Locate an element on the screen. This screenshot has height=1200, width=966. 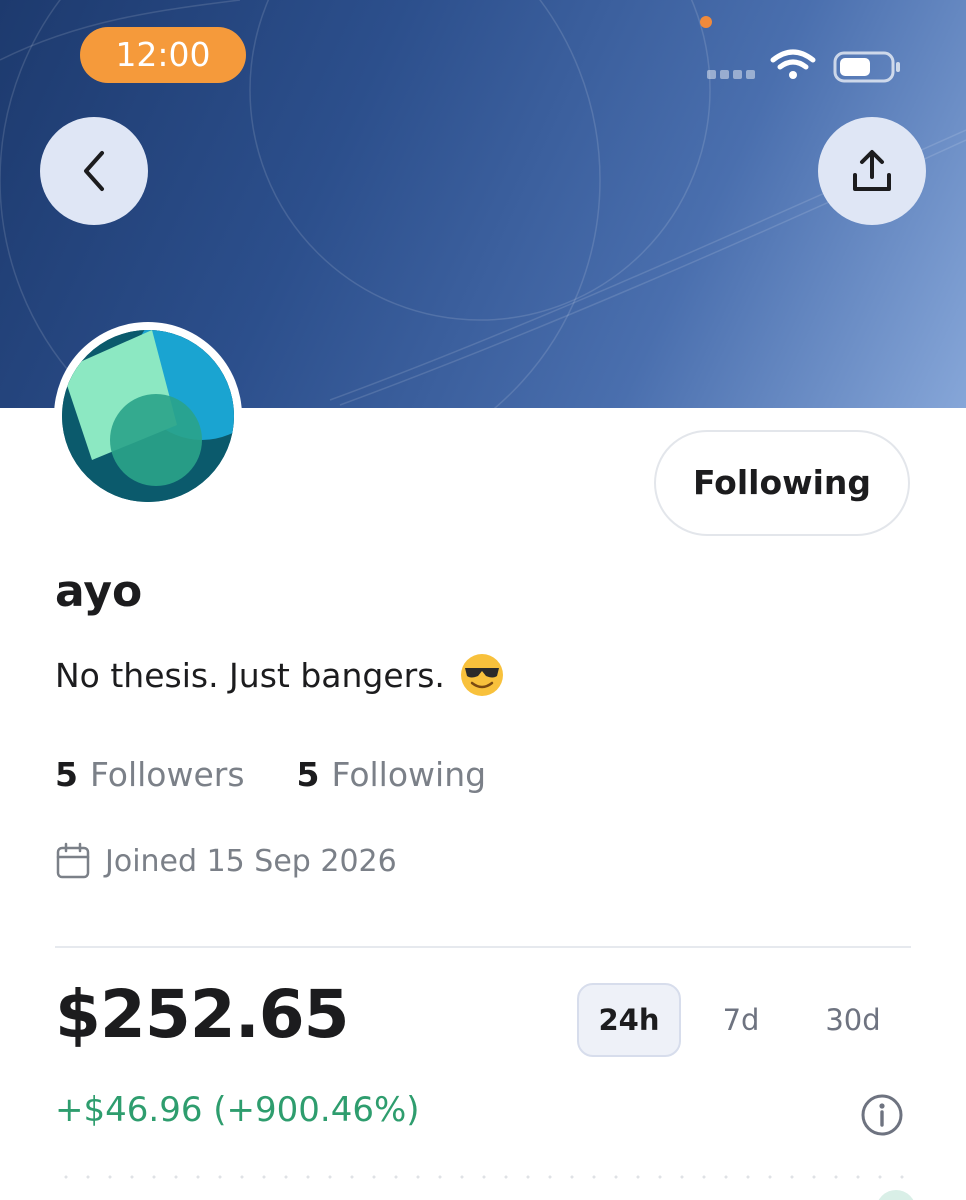
following-count: 5 is located at coordinates (308, 774).